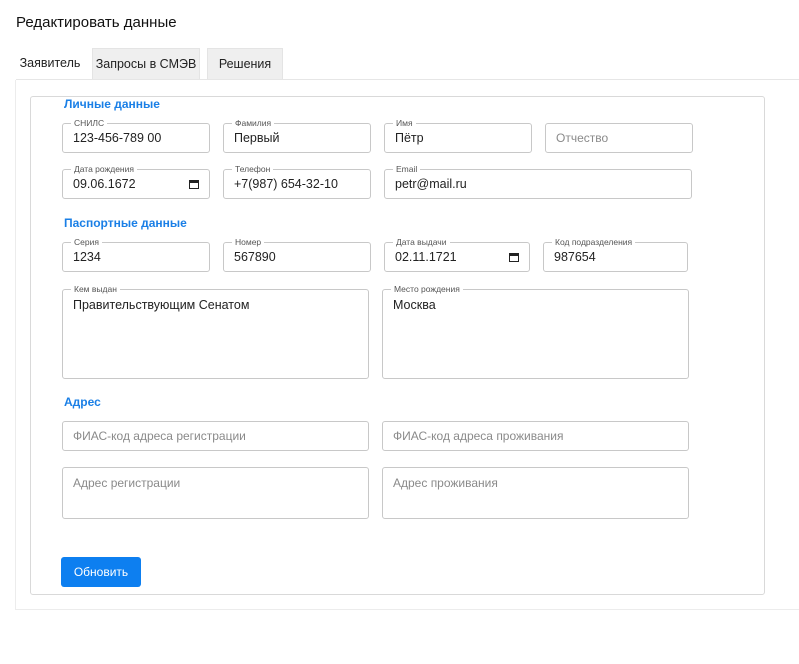 The height and width of the screenshot is (664, 799). Describe the element at coordinates (535, 331) in the screenshot. I see `birth-place-field: Место рождения Москва` at that location.